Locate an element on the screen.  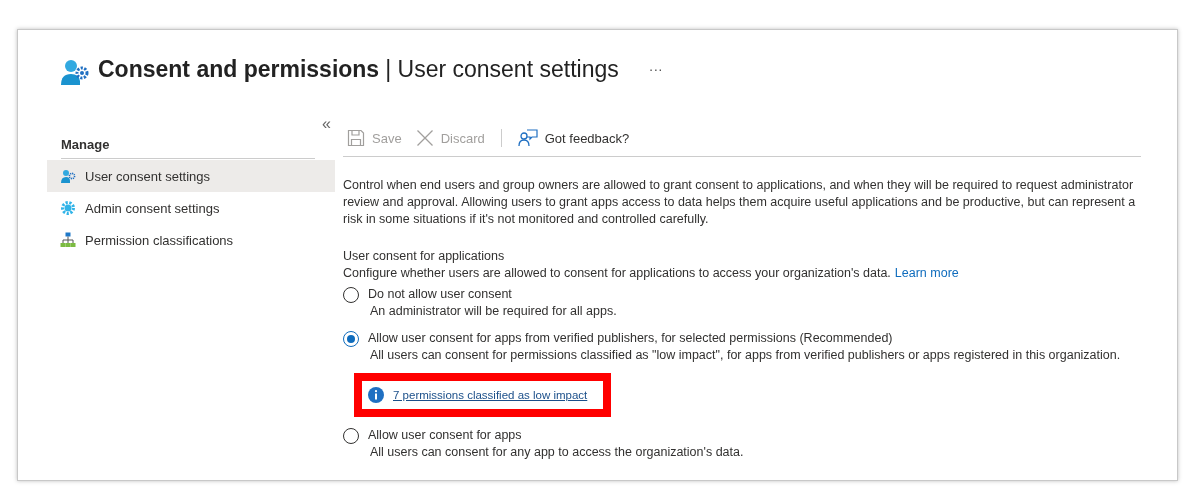
hierarchy-icon is located at coordinates (68, 240).